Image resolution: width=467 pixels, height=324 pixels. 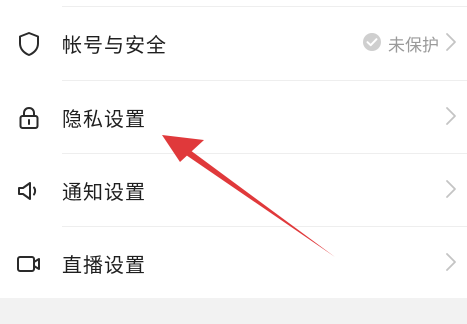 I want to click on settings-item-label: 帐号与安全, so click(x=114, y=45).